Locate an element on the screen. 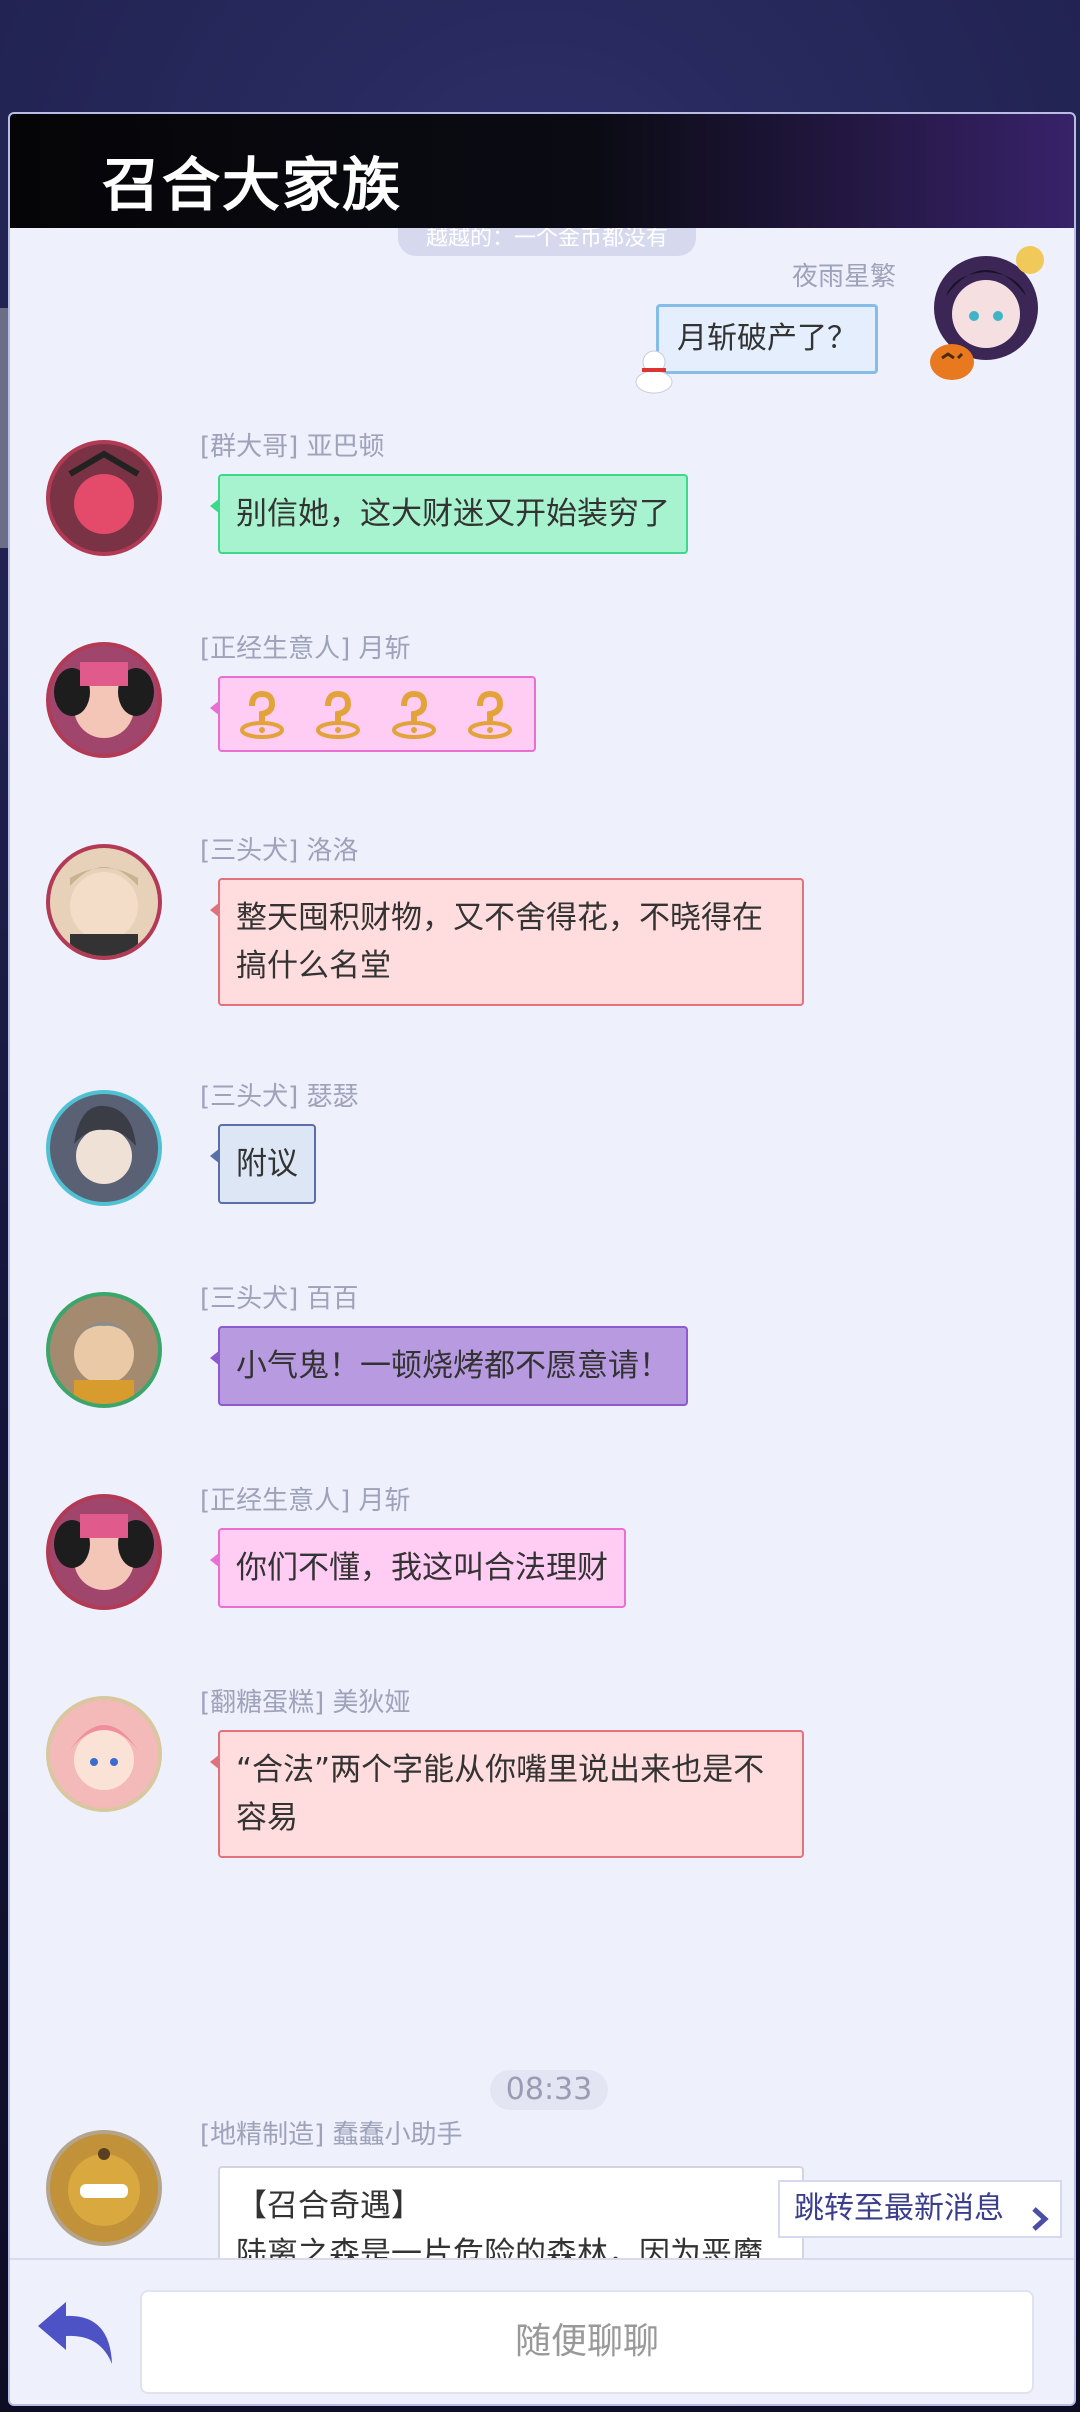 The width and height of the screenshot is (1080, 2412). page-title: 召合大家族 is located at coordinates (252, 185).